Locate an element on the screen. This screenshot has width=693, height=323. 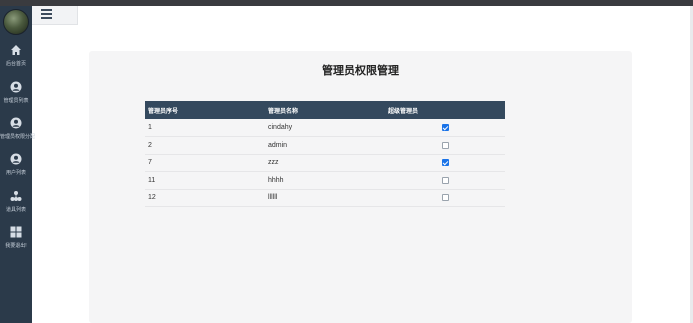
sidebar-item-label: 道具列表 is located at coordinates (15, 210).